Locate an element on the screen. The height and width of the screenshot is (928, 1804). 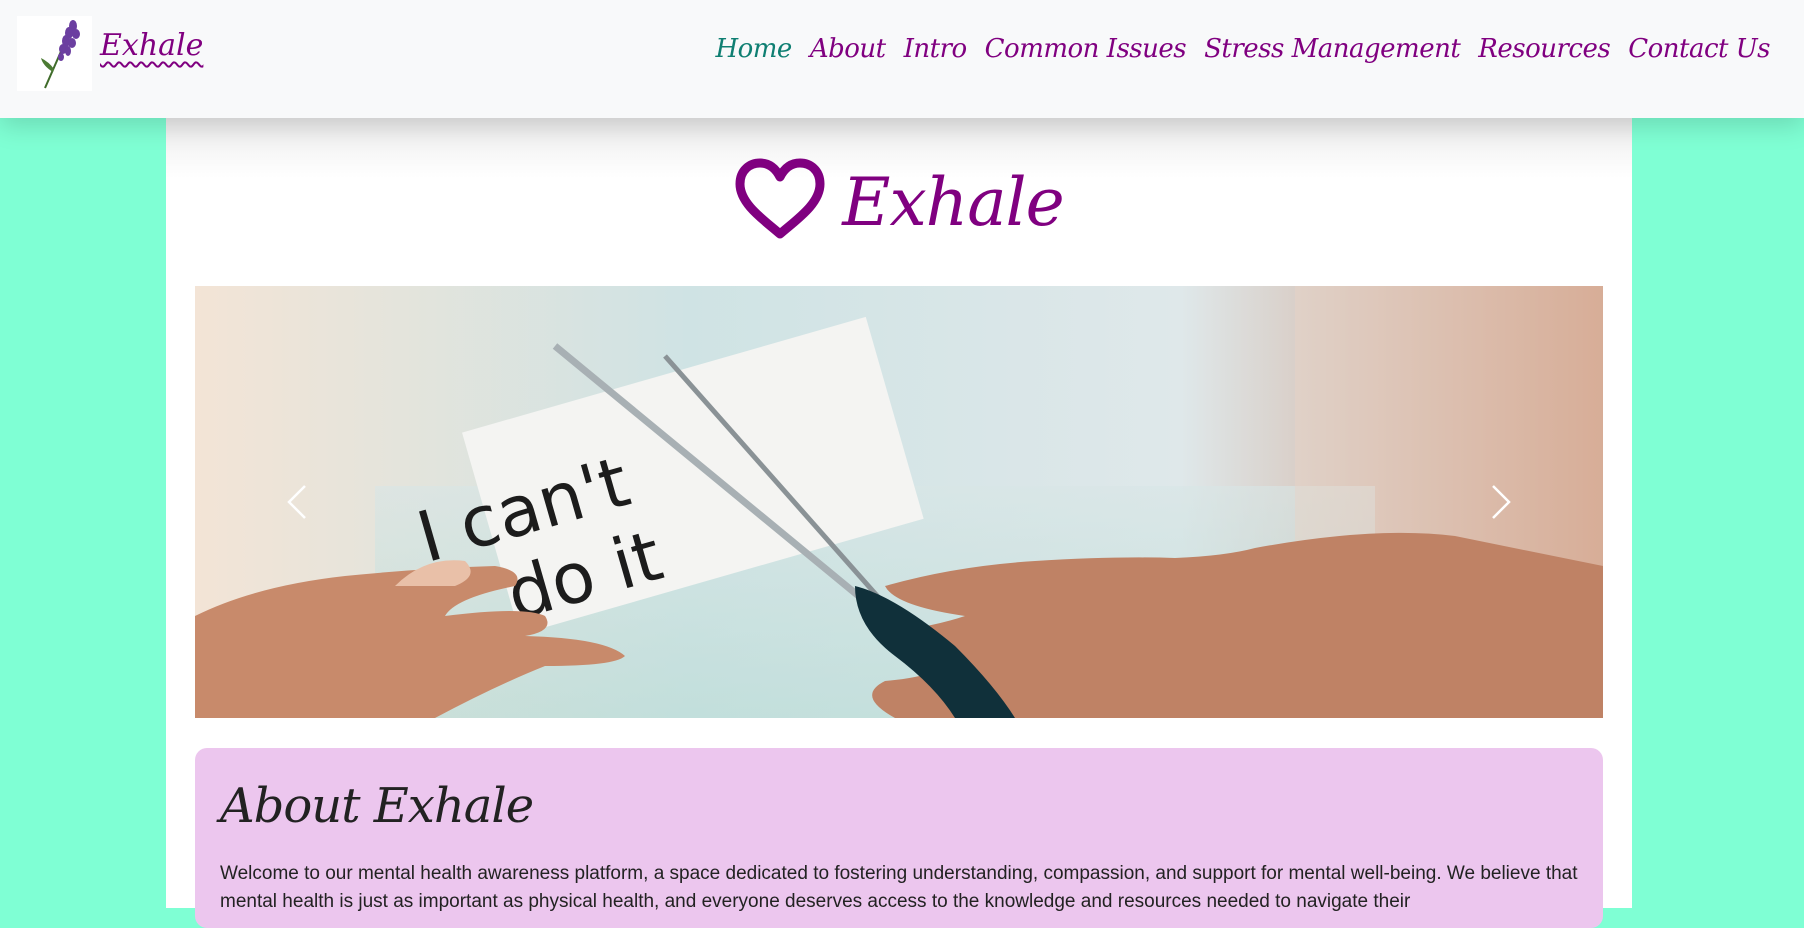
chevron-left-icon is located at coordinates (296, 502).